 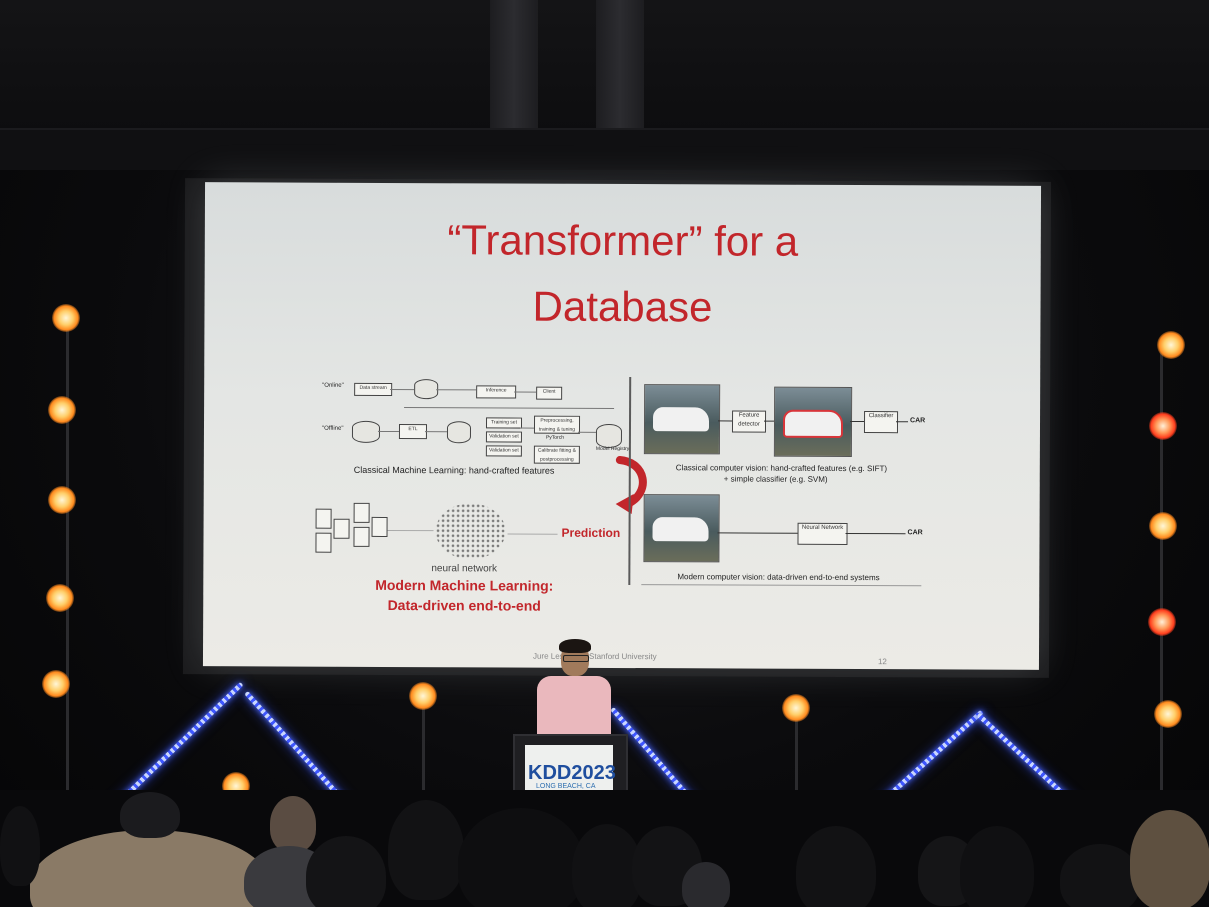 I want to click on data-lake-store, so click(x=366, y=431).